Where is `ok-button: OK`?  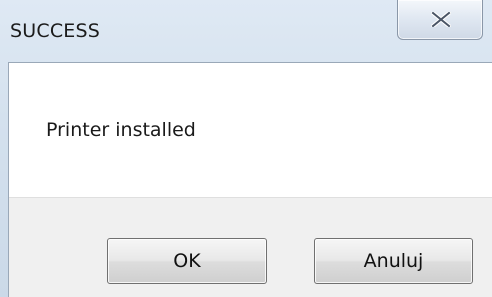
ok-button: OK is located at coordinates (187, 261).